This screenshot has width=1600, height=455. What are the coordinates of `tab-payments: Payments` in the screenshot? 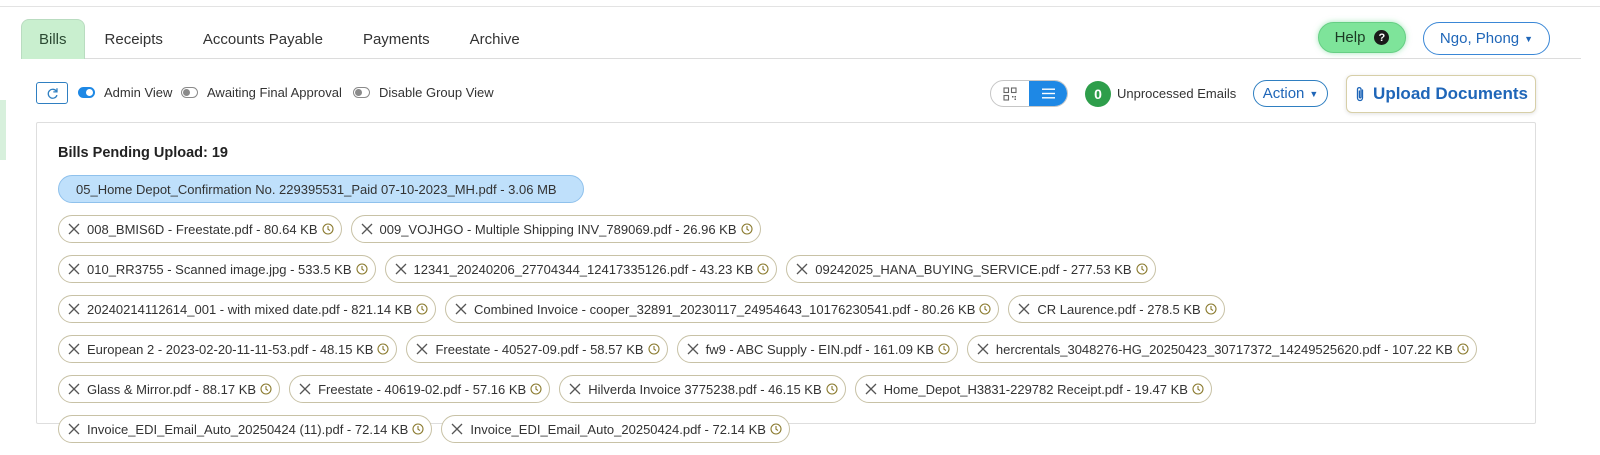 It's located at (396, 39).